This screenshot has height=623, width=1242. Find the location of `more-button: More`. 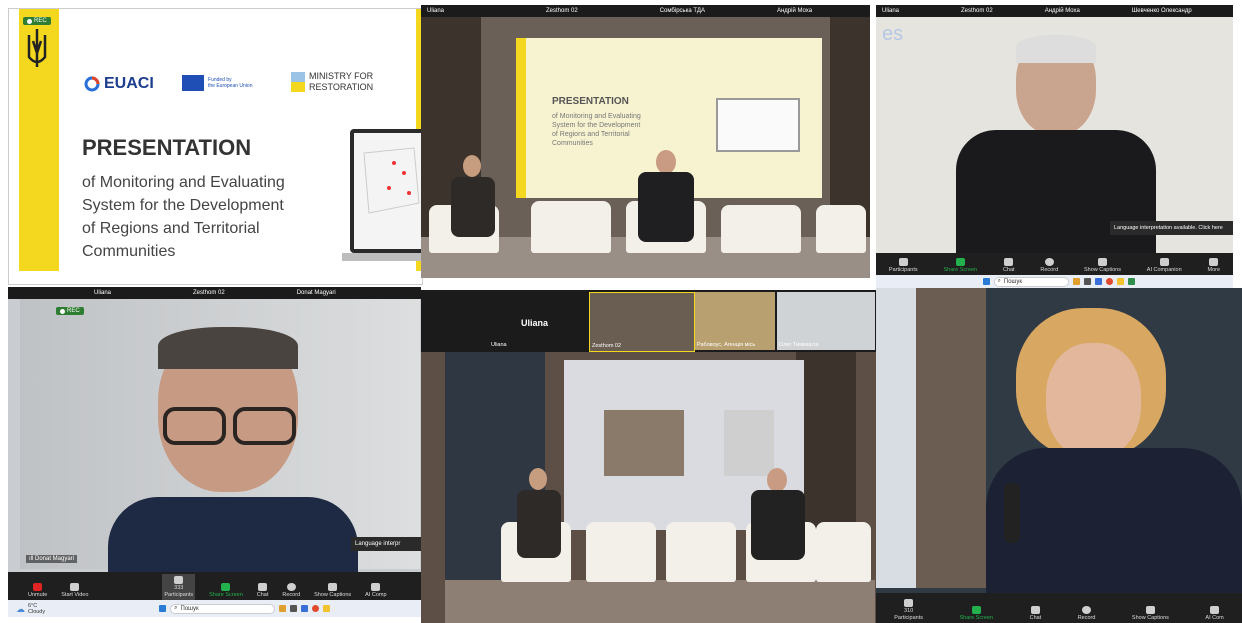

more-button: More is located at coordinates (1213, 266).